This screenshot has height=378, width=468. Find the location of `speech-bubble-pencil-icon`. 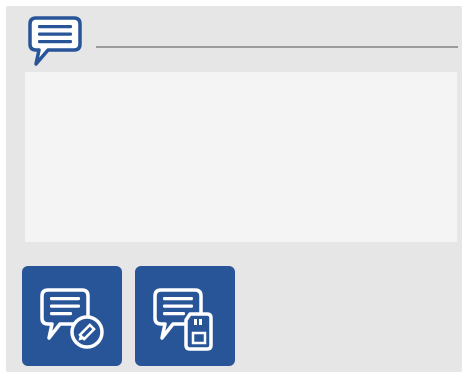

speech-bubble-pencil-icon is located at coordinates (72, 316).